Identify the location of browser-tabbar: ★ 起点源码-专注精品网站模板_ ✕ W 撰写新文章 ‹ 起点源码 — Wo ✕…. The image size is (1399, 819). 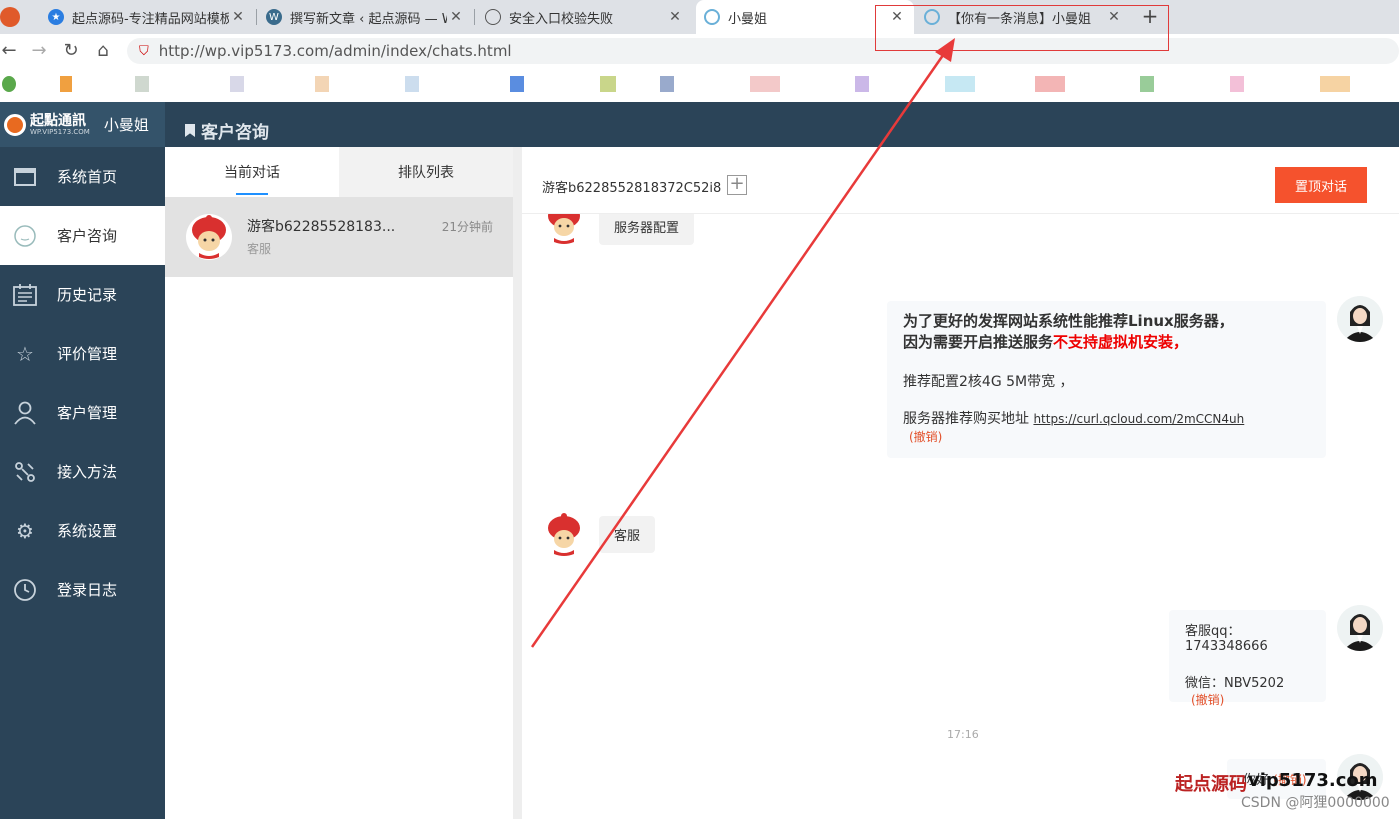
(699, 17).